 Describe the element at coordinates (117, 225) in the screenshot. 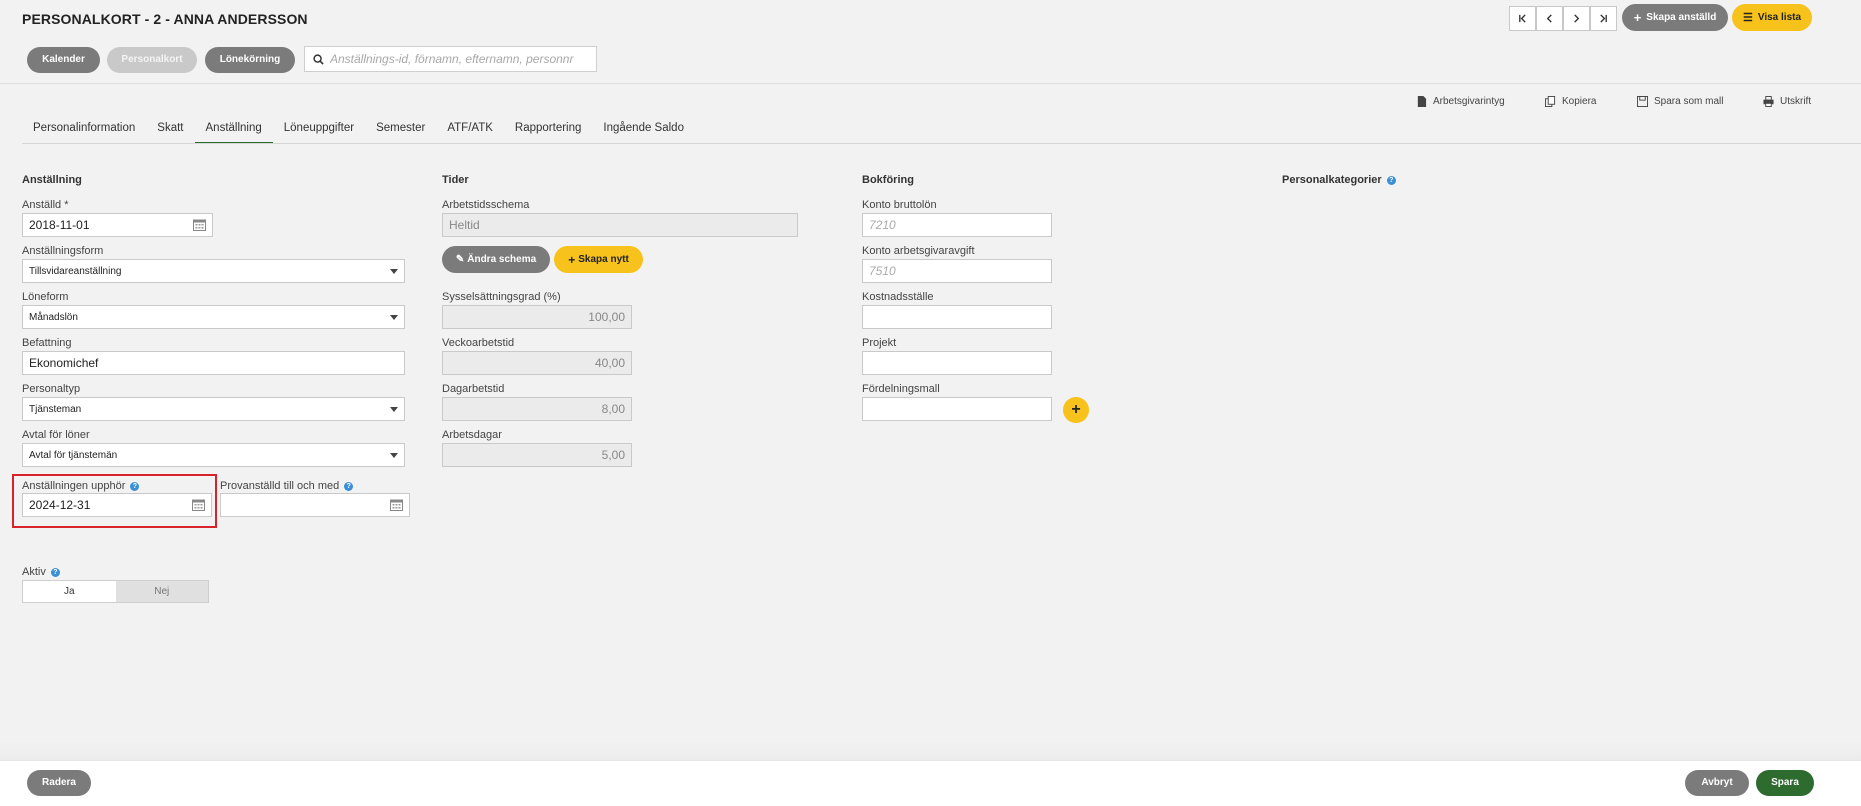

I see `employed-date-field: 2018-11-01` at that location.